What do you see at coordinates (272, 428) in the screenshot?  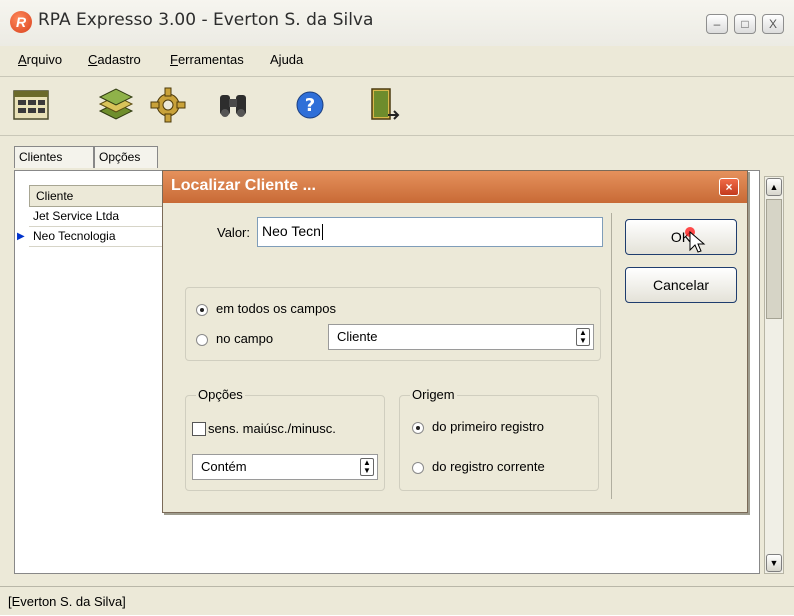 I see `case-sensitive-label: sens. maiúsc./minusc.` at bounding box center [272, 428].